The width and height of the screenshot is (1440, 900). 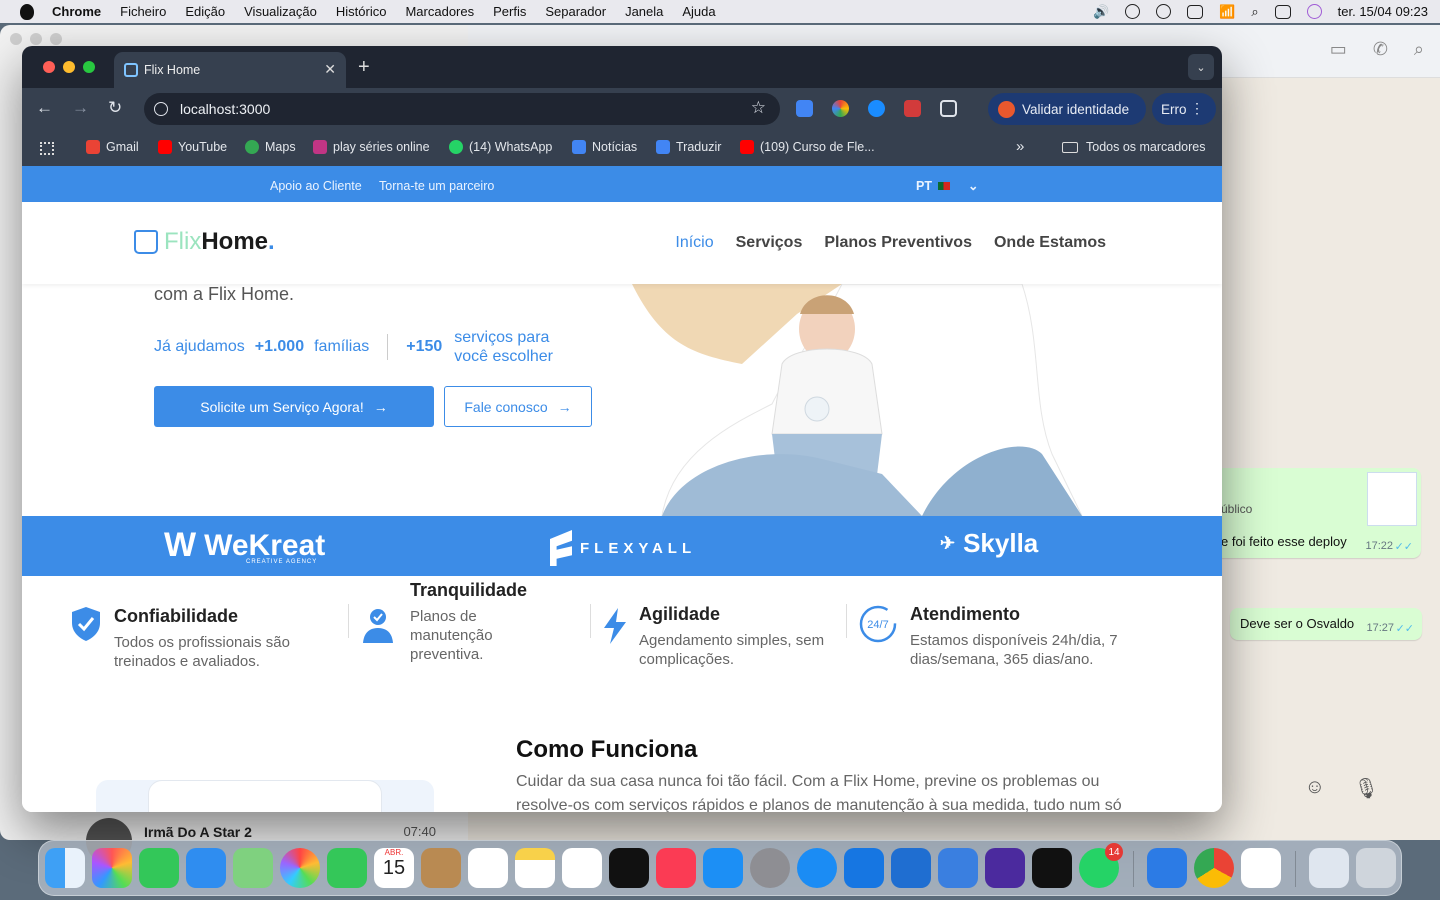 What do you see at coordinates (1338, 49) in the screenshot?
I see `video-call-icon: ▭` at bounding box center [1338, 49].